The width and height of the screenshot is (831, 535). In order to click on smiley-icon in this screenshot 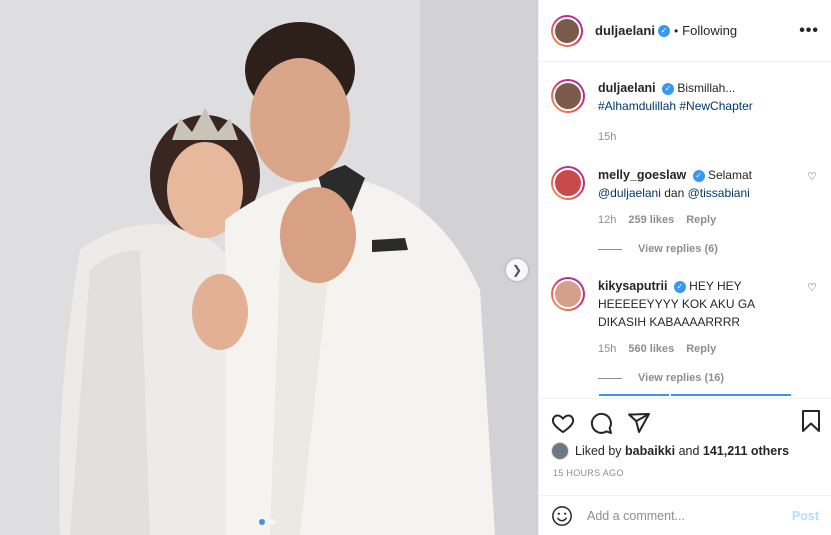, I will do `click(562, 516)`.